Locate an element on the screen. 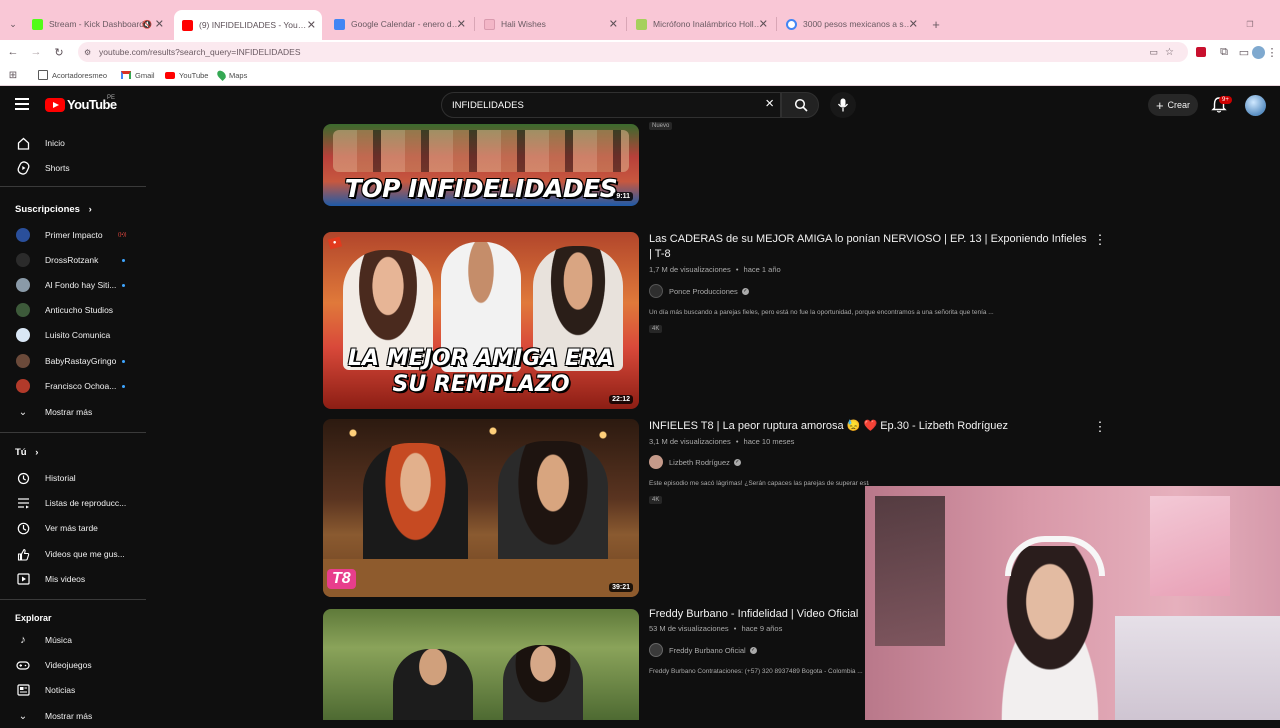  gmail-icon is located at coordinates (126, 75).